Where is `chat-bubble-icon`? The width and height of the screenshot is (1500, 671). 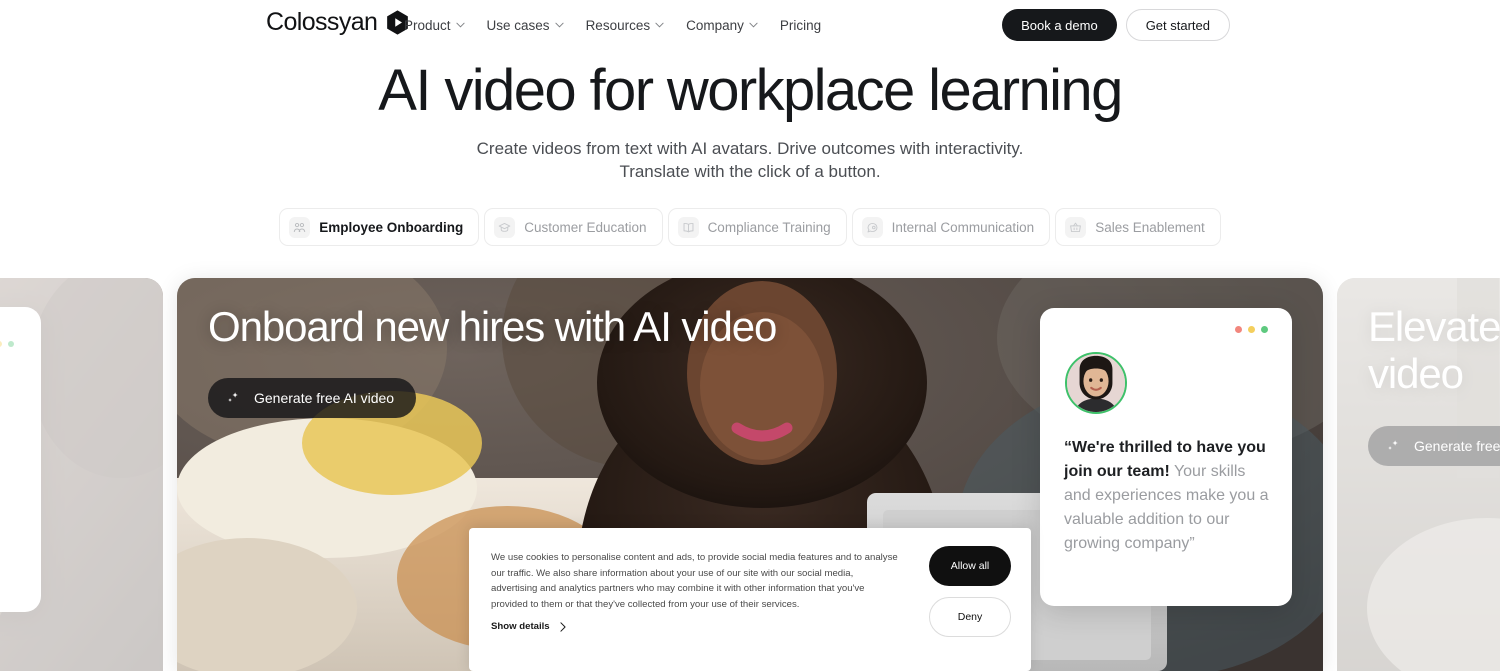 chat-bubble-icon is located at coordinates (872, 227).